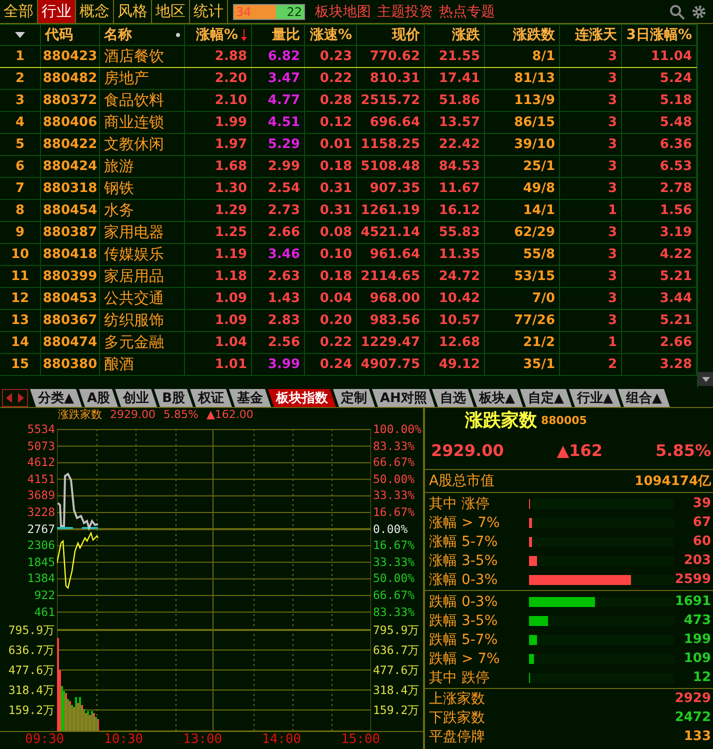 The width and height of the screenshot is (713, 749). Describe the element at coordinates (391, 56) in the screenshot. I see `table-cell: 770.62` at that location.